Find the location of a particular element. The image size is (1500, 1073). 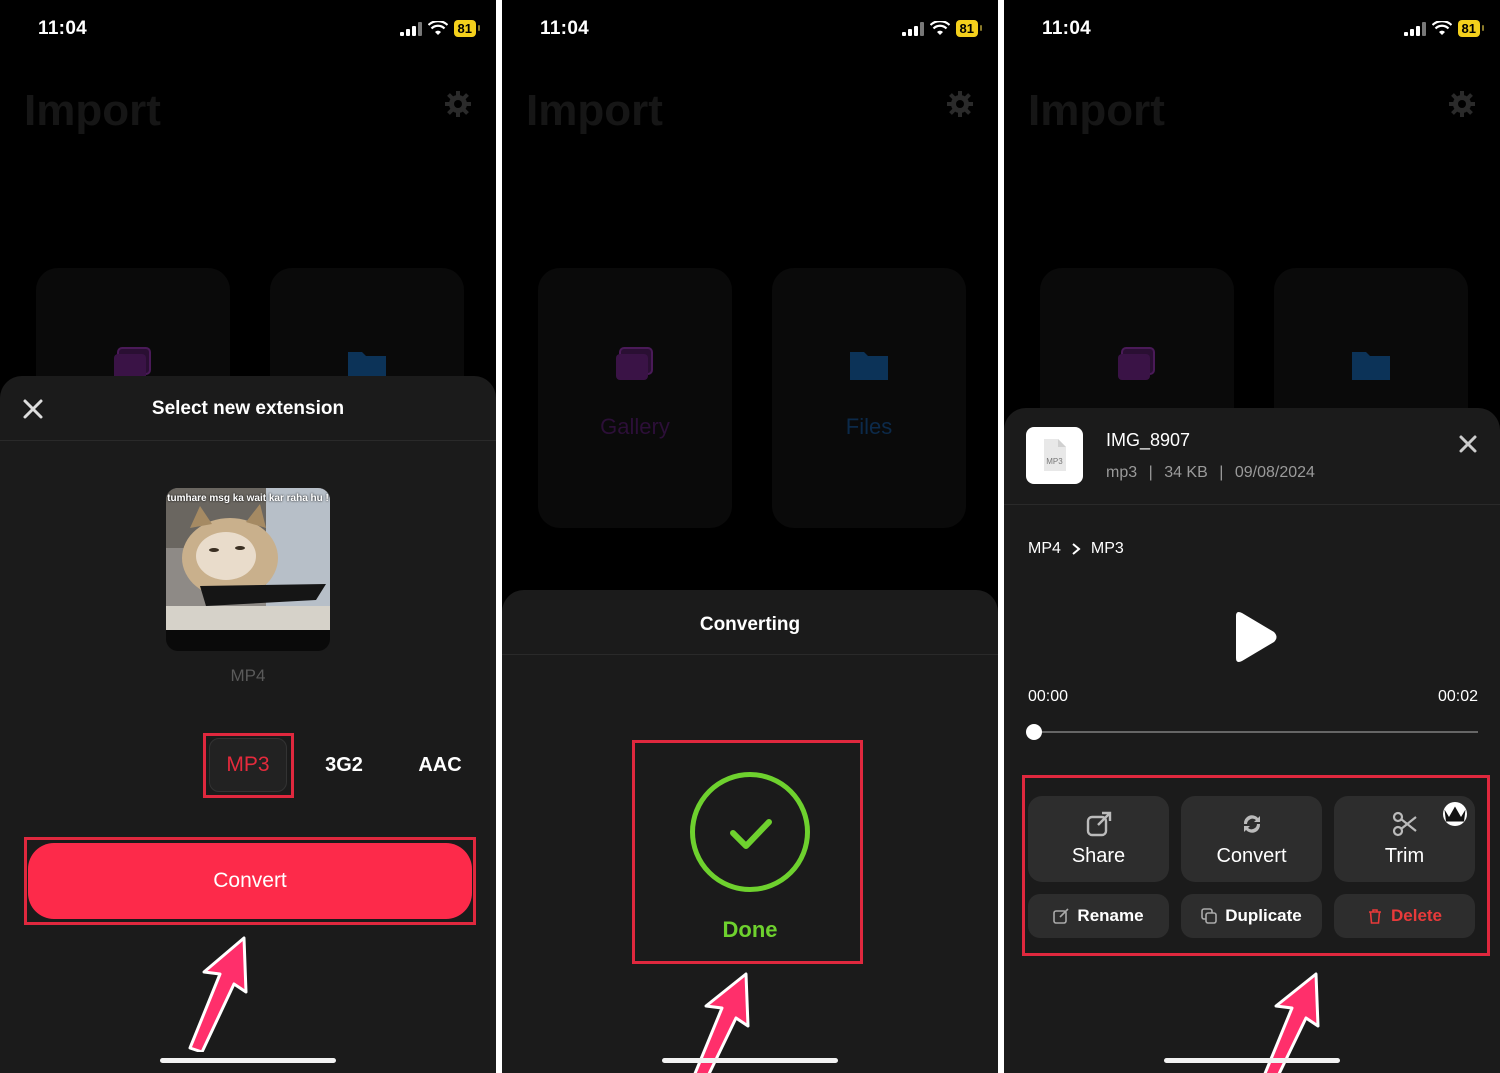

file-meta: mp3 | 34 KB | 09/08/2024 is located at coordinates (1210, 472).